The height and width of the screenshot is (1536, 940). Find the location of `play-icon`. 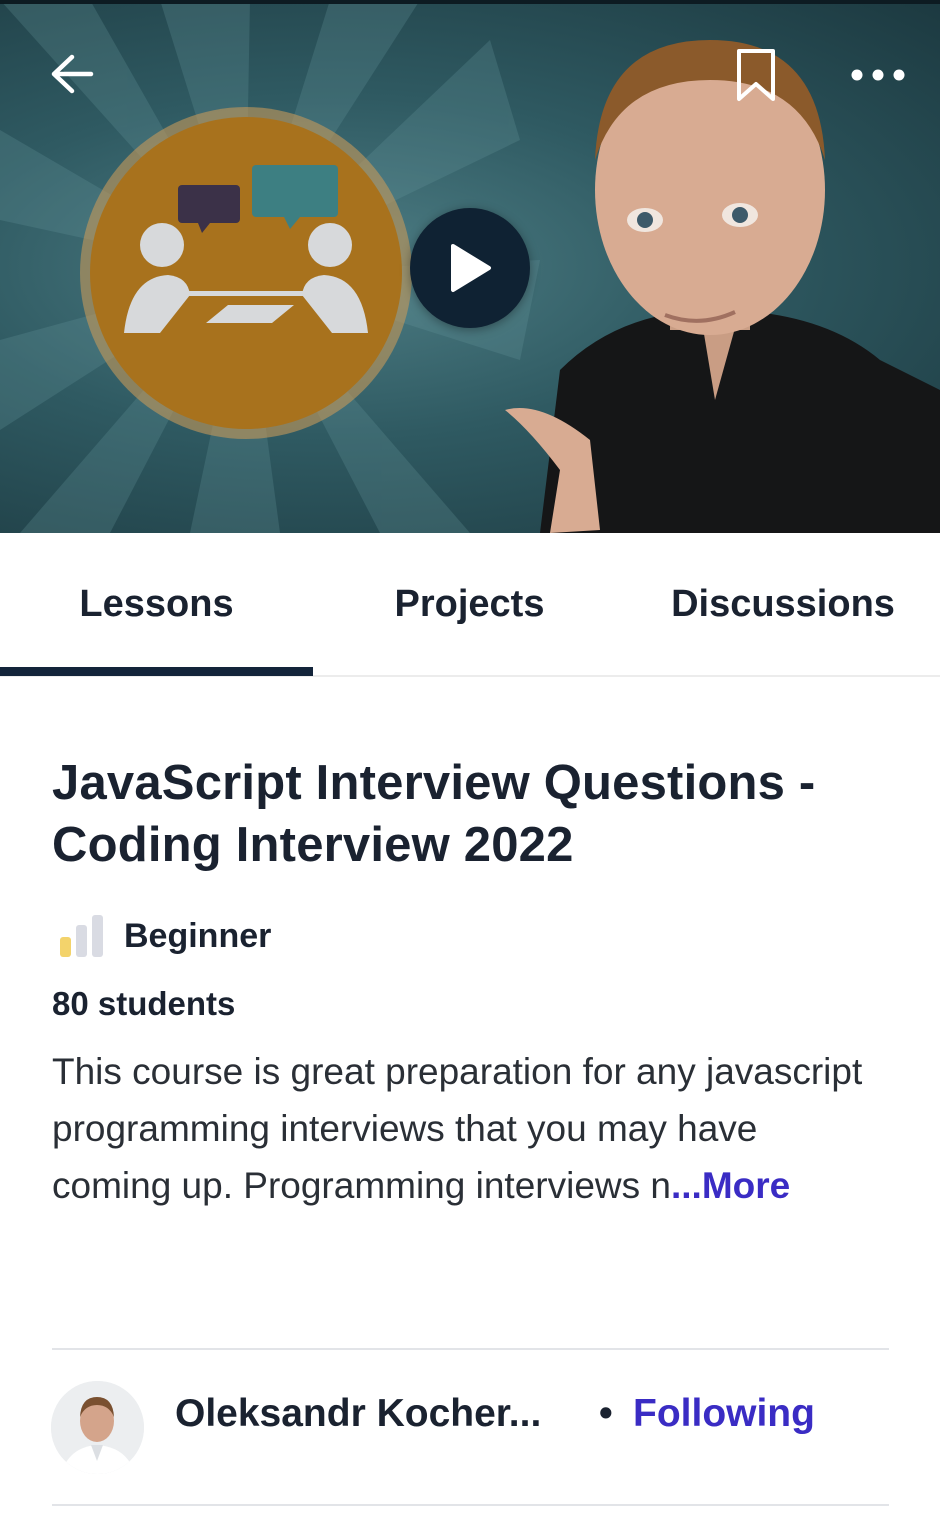

play-icon is located at coordinates (471, 268).